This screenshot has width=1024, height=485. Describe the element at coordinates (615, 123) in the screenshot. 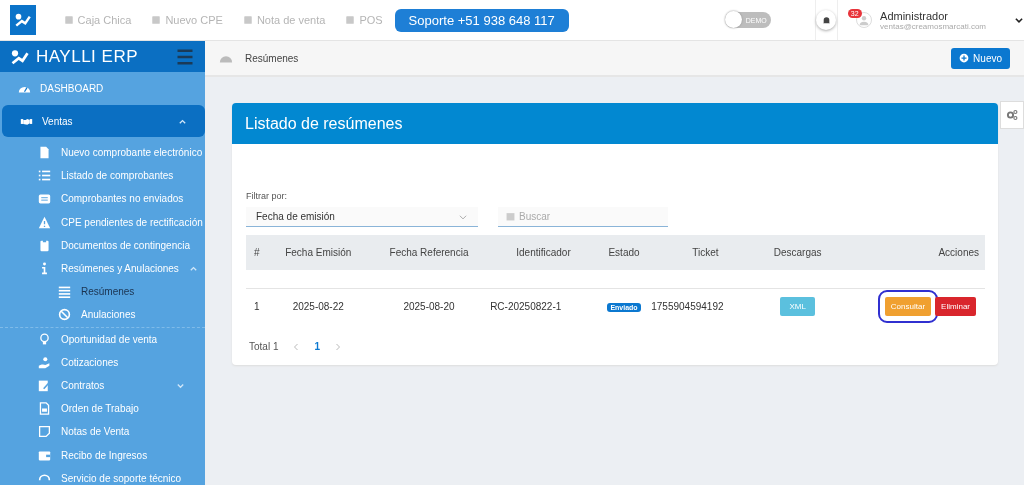

I see `card-title: Listado de resúmenes` at that location.